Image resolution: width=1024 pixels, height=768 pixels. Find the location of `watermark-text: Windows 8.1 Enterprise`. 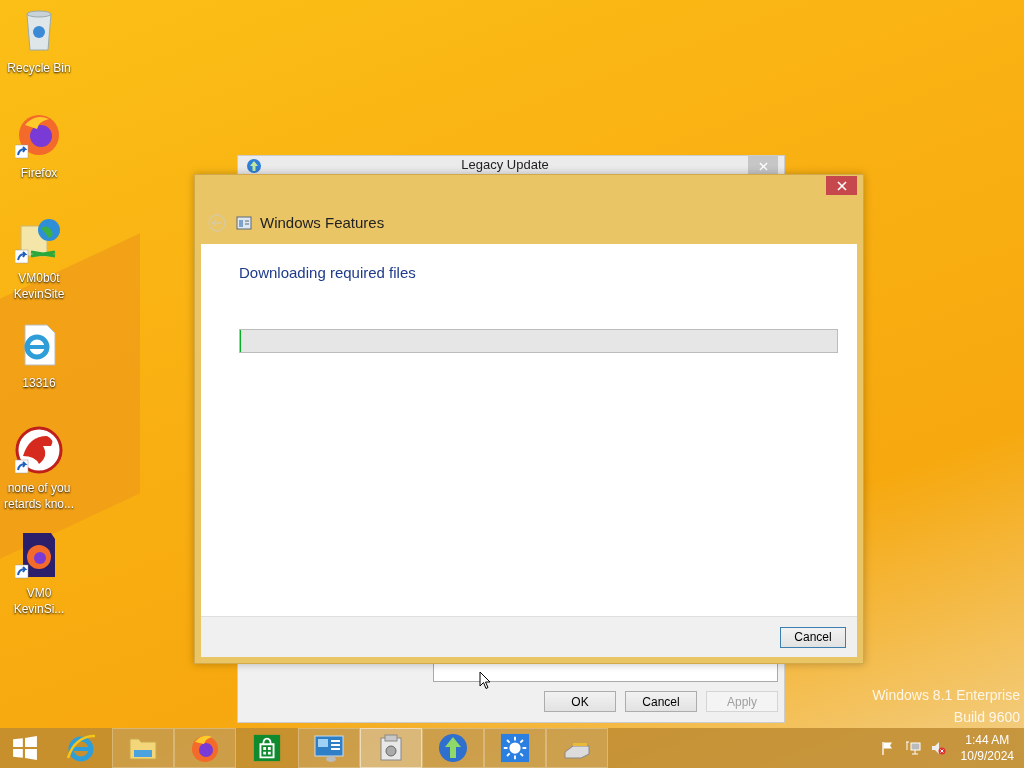

watermark-text: Windows 8.1 Enterprise is located at coordinates (946, 695).